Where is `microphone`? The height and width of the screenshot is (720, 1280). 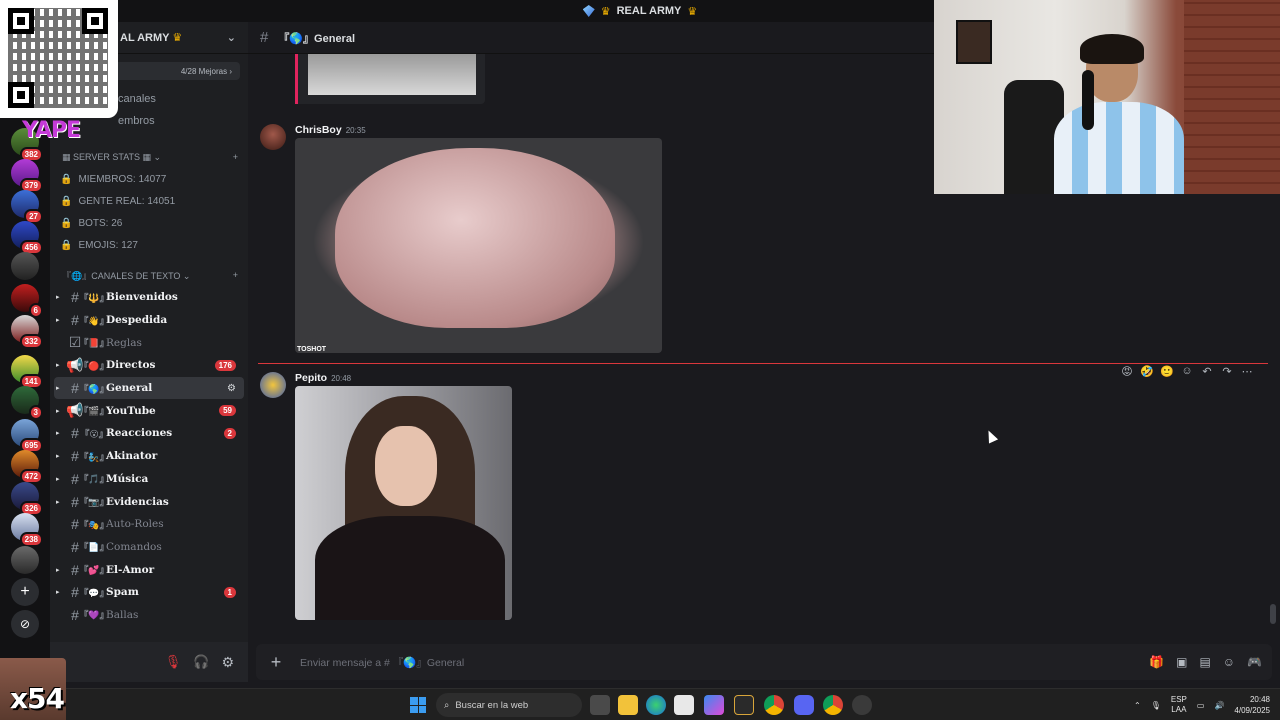 microphone is located at coordinates (1088, 100).